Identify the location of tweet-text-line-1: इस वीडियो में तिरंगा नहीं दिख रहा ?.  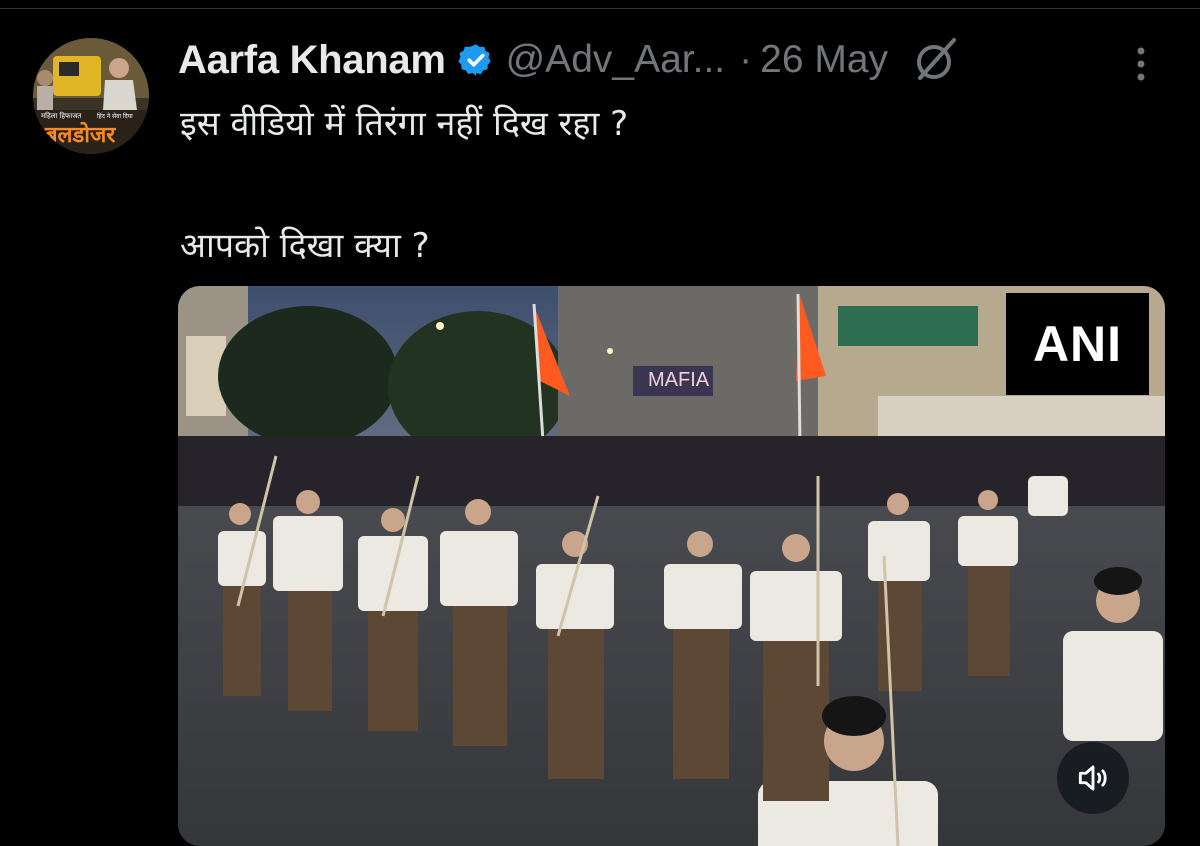
(404, 124).